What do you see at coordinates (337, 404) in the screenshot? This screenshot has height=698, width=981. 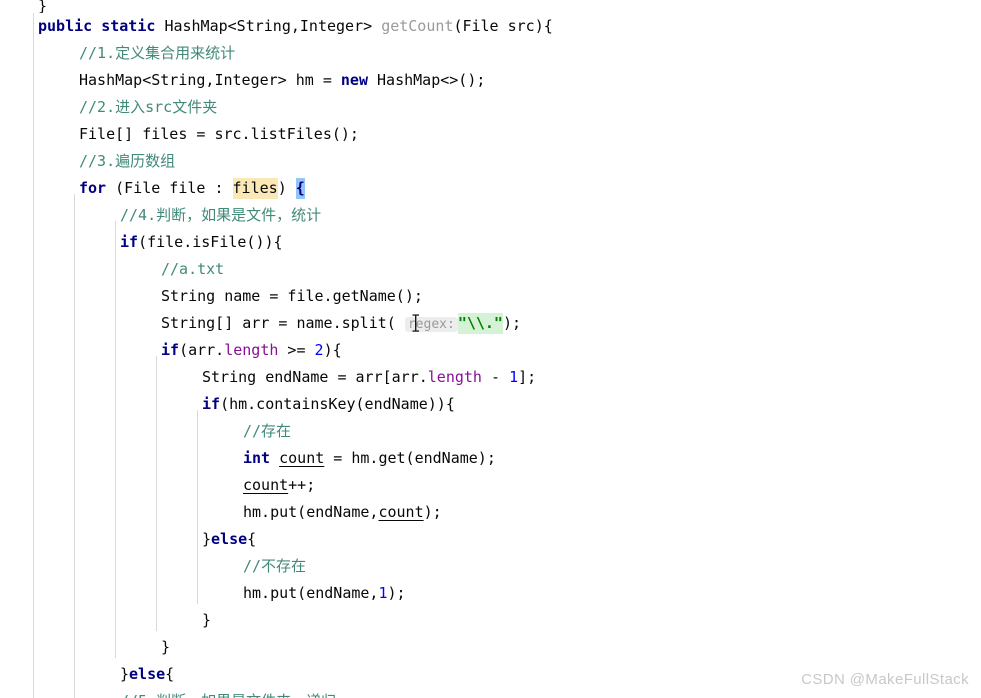 I see `containskey-condition: (hm.containsKey(endName)){` at bounding box center [337, 404].